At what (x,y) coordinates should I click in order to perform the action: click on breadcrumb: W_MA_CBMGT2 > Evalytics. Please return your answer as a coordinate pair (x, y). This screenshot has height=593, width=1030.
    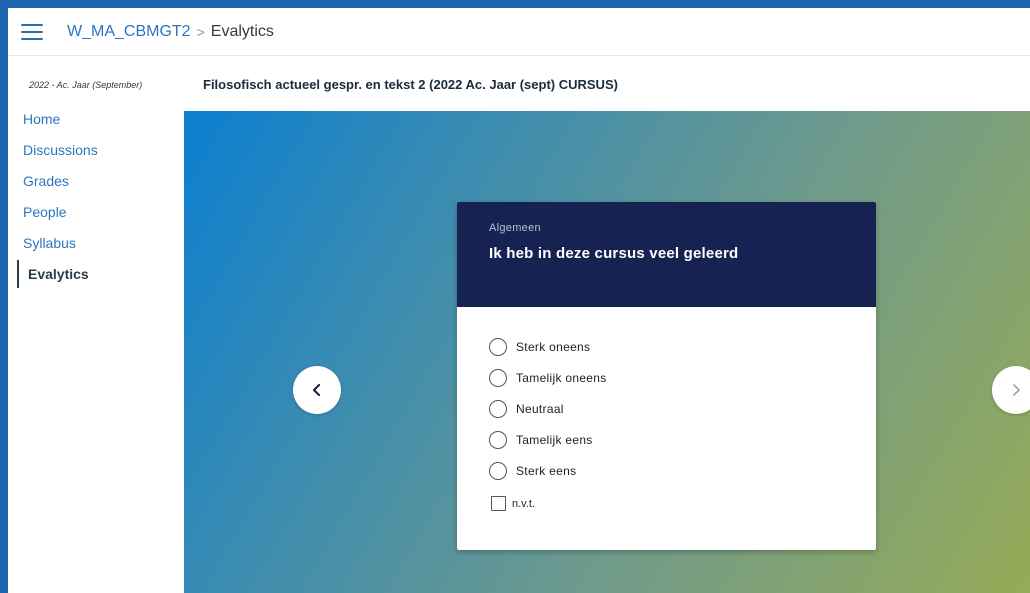
    Looking at the image, I should click on (170, 32).